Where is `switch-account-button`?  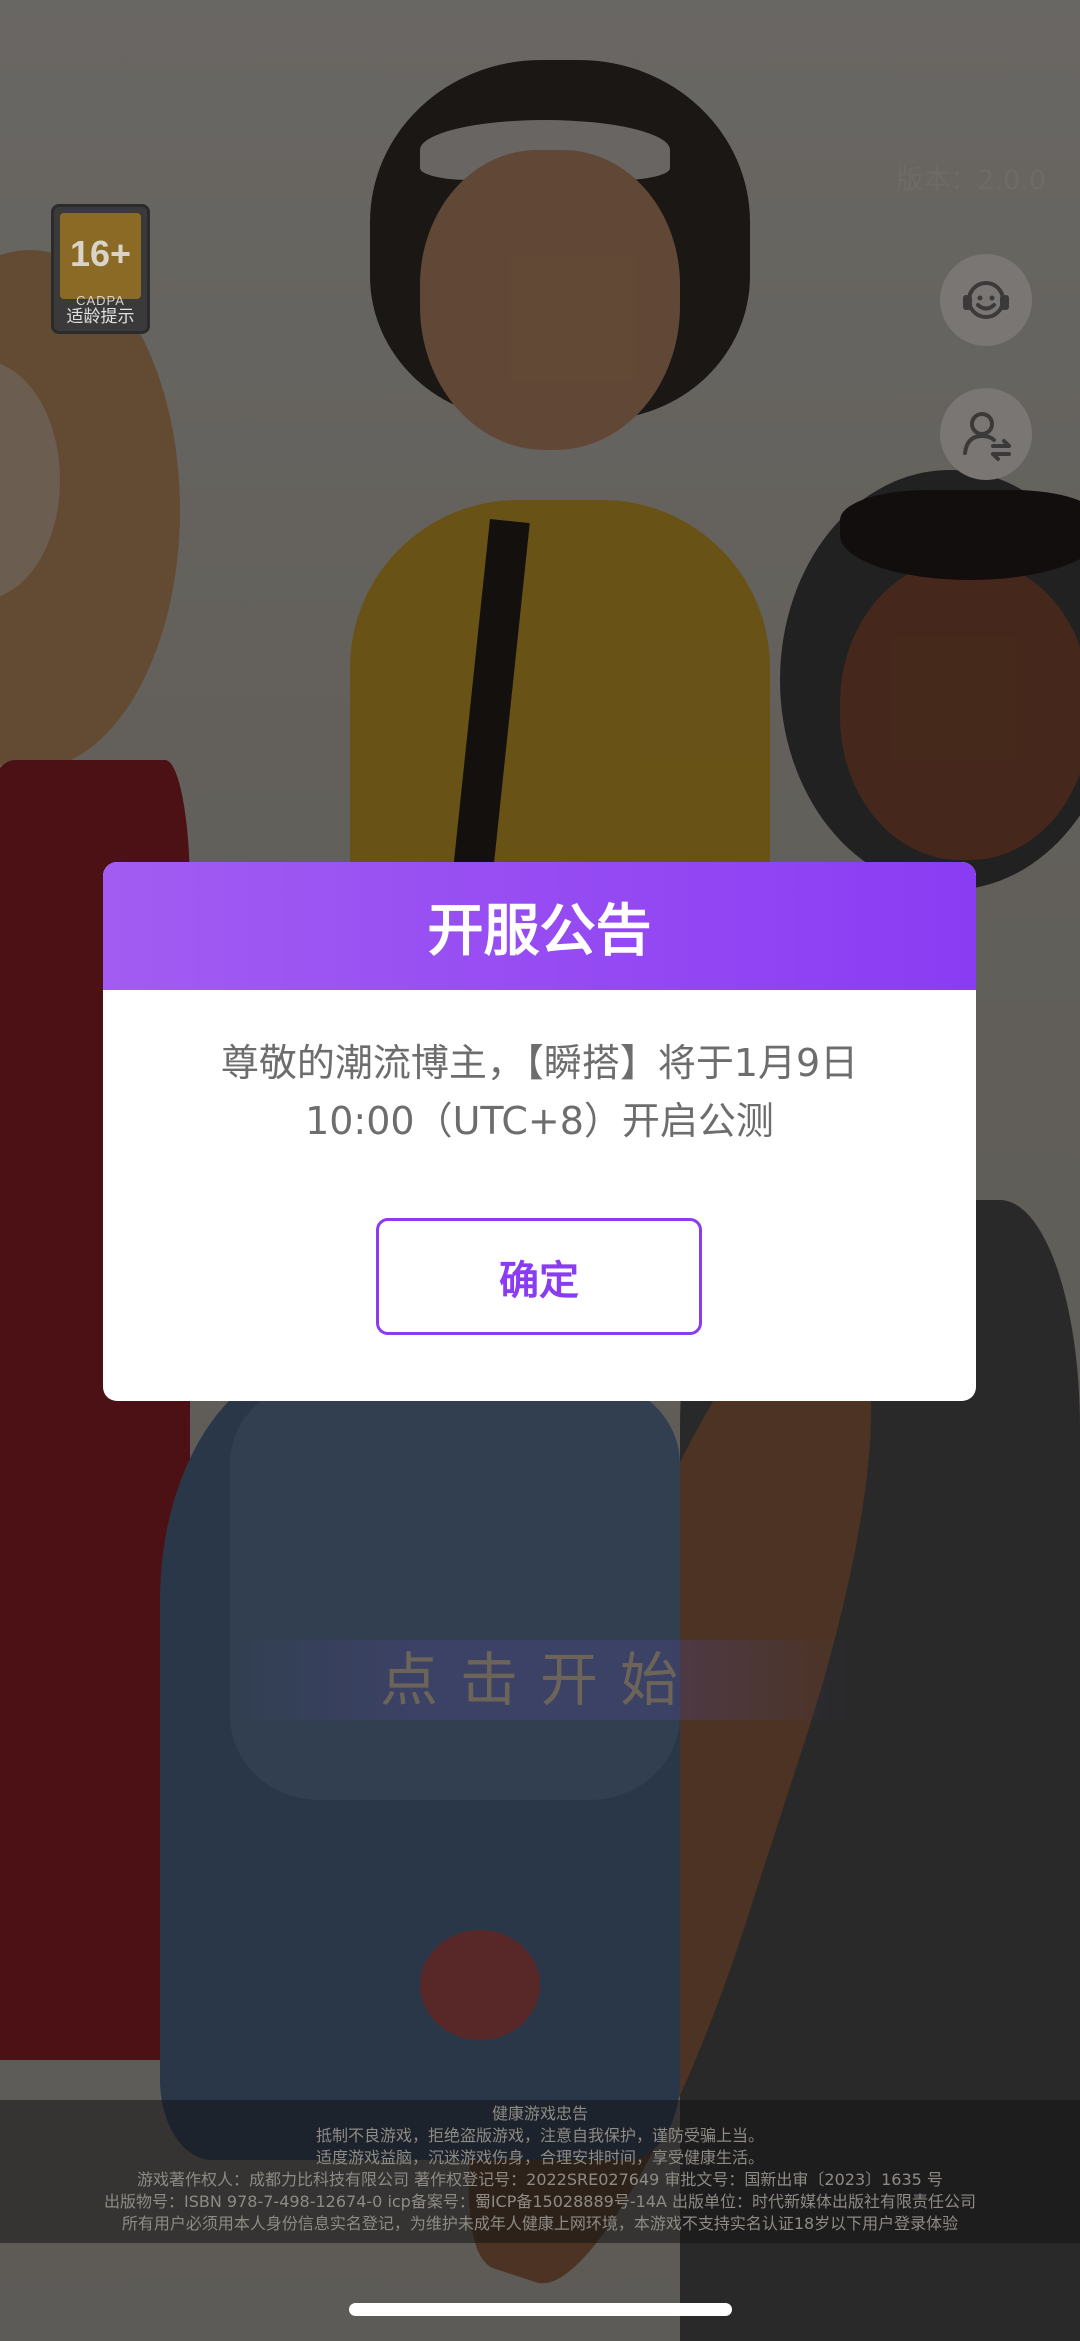 switch-account-button is located at coordinates (986, 434).